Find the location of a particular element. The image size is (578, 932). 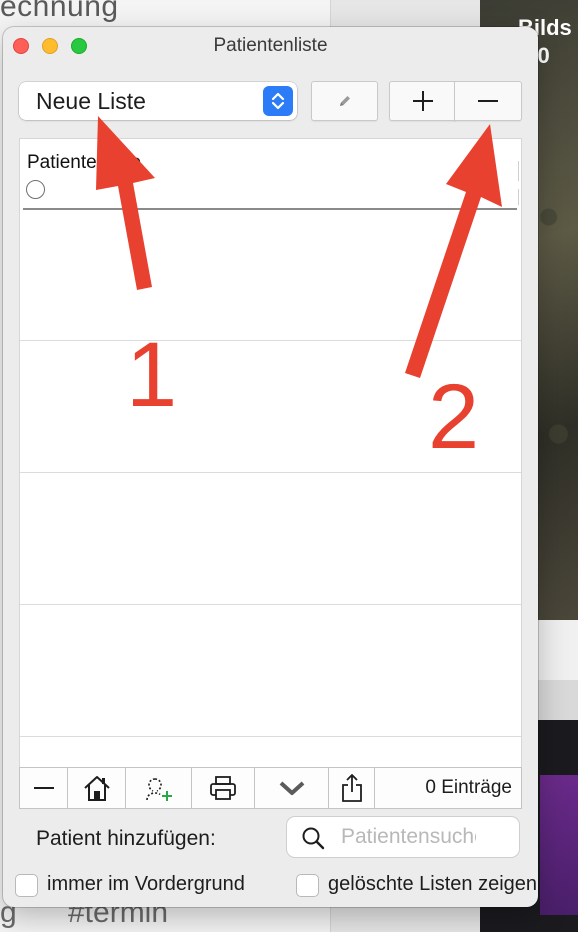

add-list-button is located at coordinates (422, 101).